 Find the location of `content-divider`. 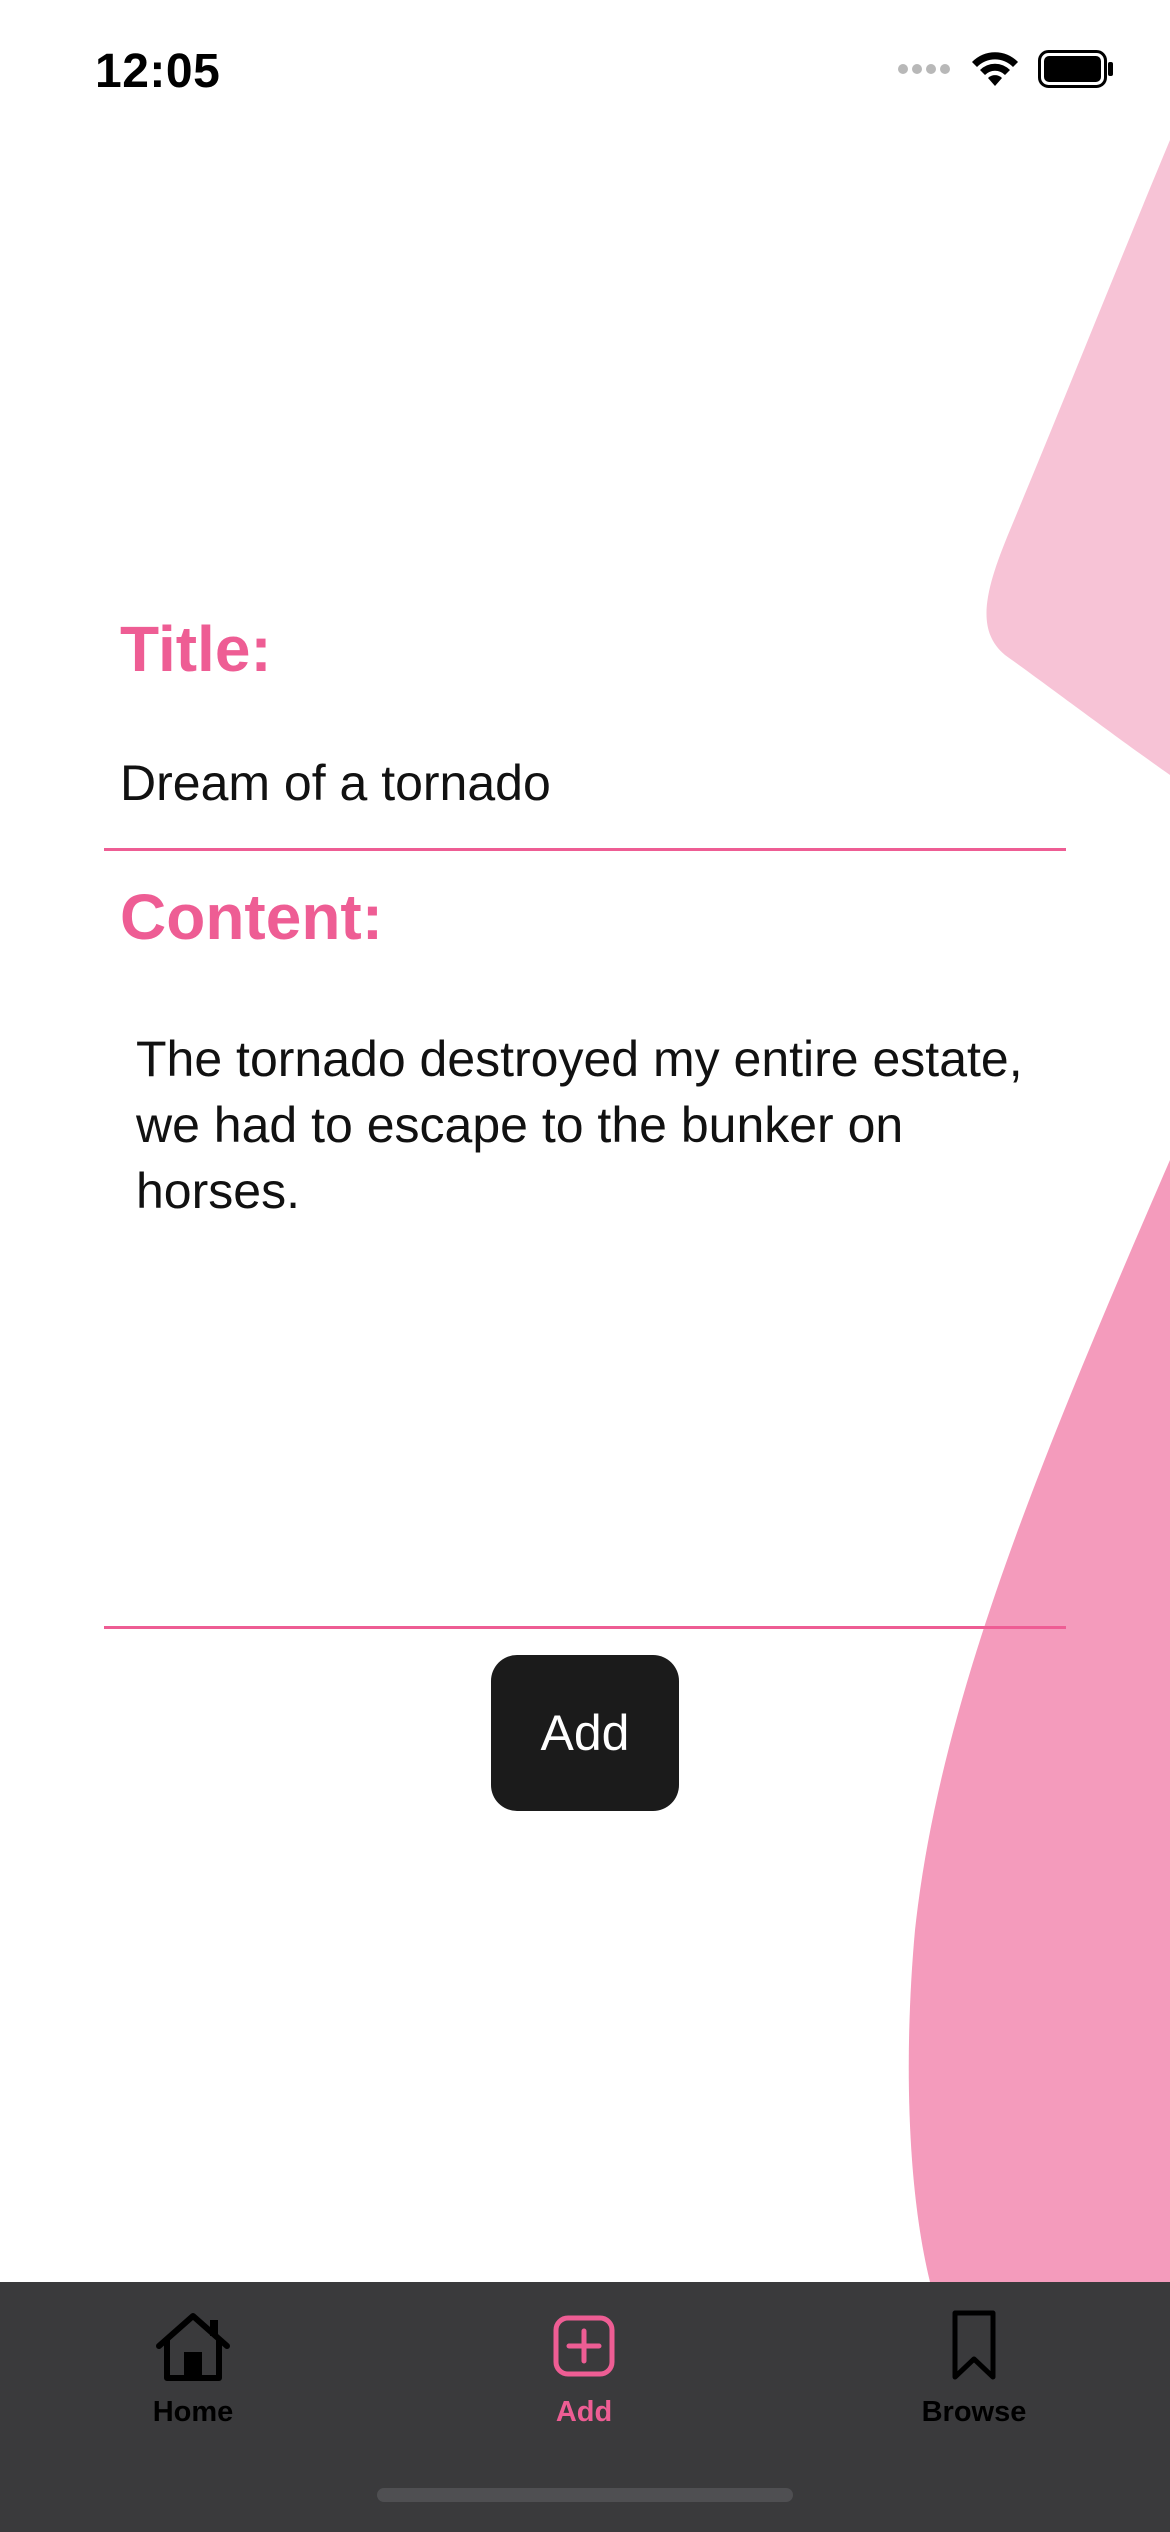

content-divider is located at coordinates (585, 1627).